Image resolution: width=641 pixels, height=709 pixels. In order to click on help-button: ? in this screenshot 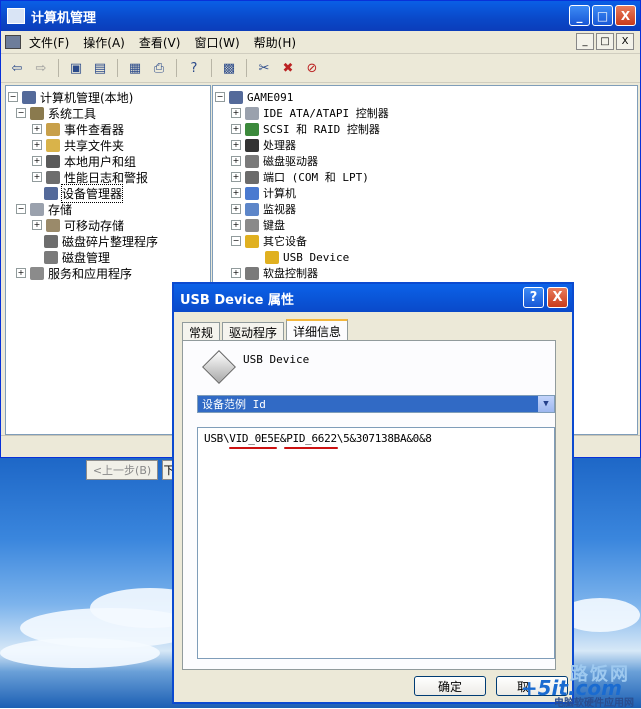, I will do `click(533, 297)`.